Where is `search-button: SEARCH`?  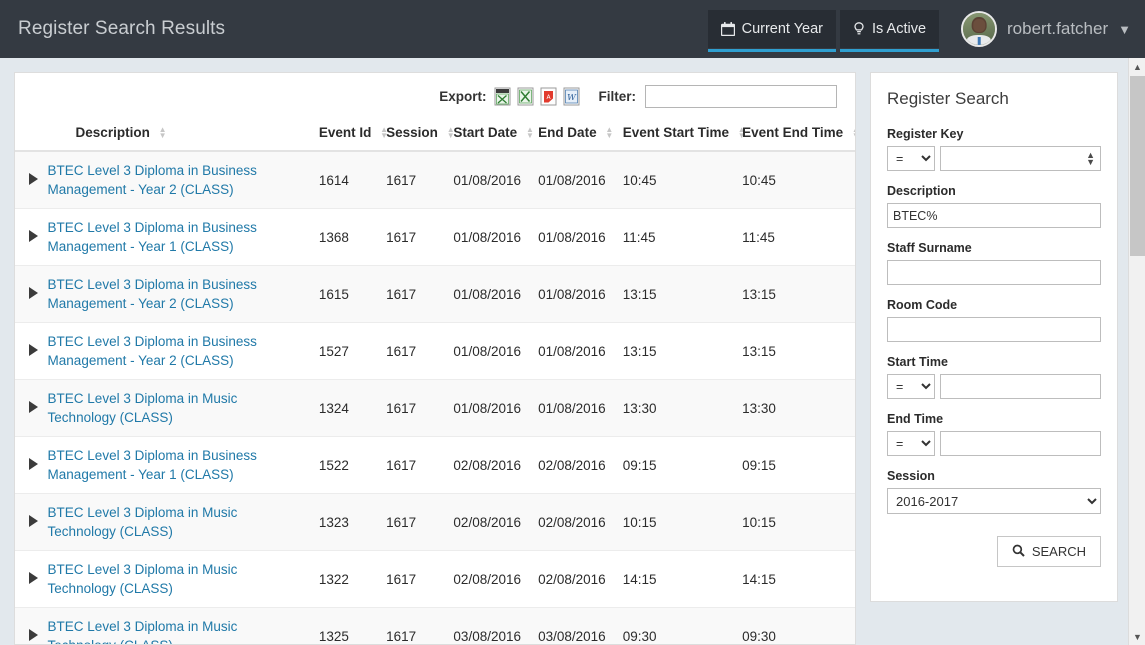 search-button: SEARCH is located at coordinates (1048, 551).